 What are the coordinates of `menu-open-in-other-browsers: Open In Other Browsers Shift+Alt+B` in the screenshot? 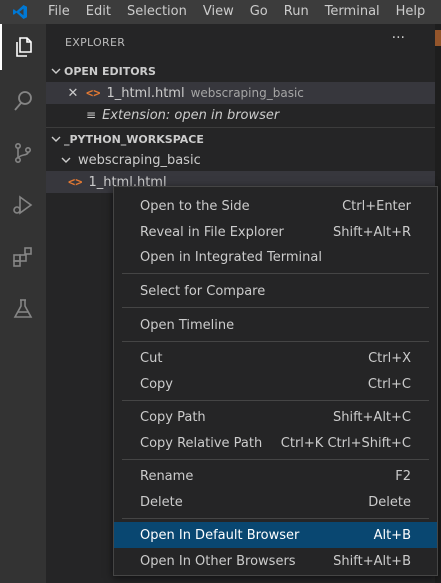 It's located at (275, 561).